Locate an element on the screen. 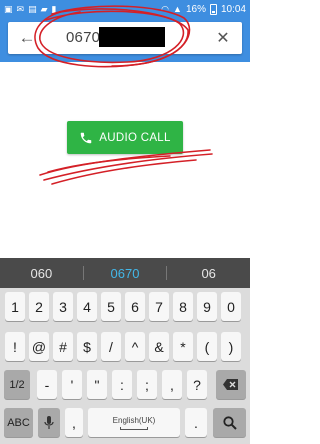 This screenshot has width=320, height=444. space-icon is located at coordinates (134, 428).